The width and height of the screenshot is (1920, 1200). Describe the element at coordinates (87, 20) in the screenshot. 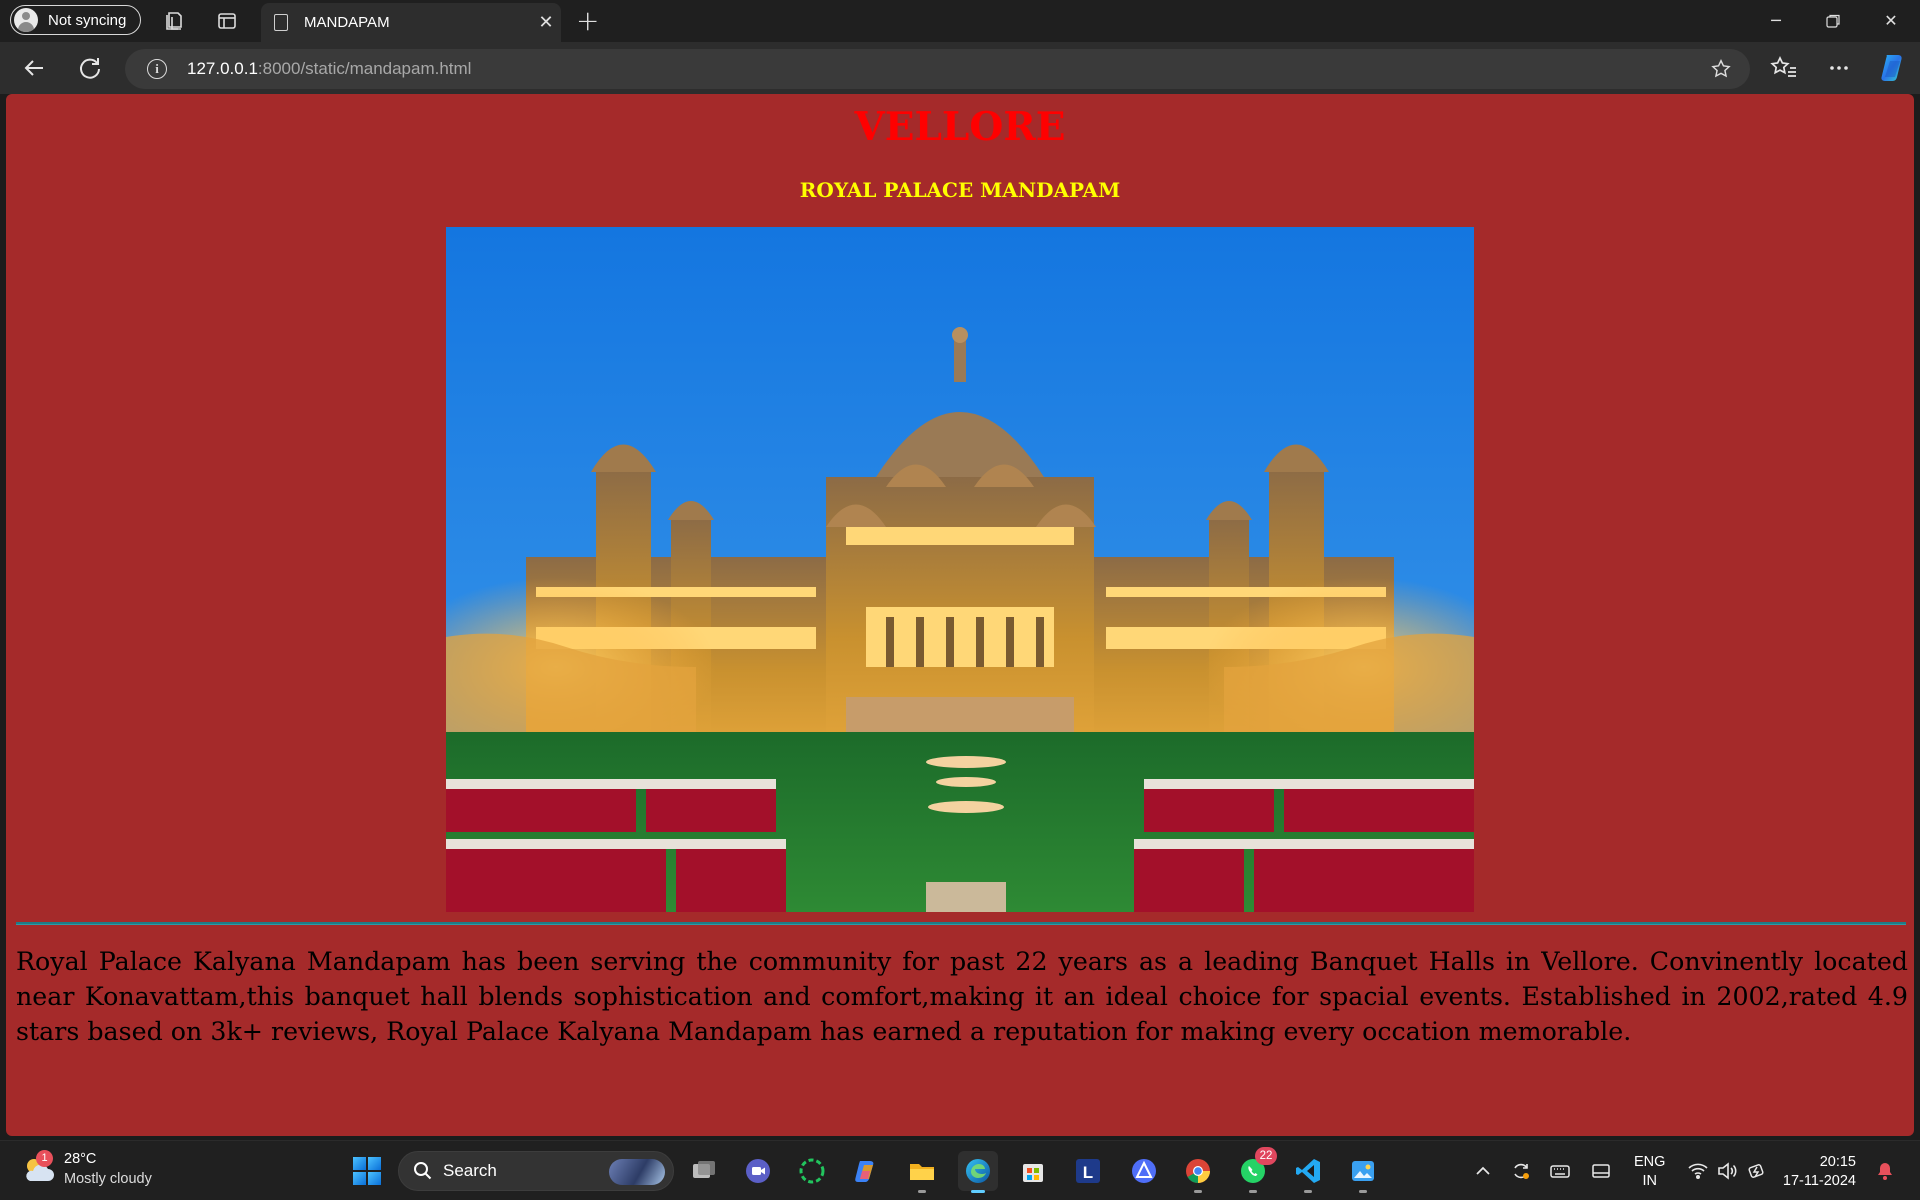

I see `profile-label: Not syncing` at that location.